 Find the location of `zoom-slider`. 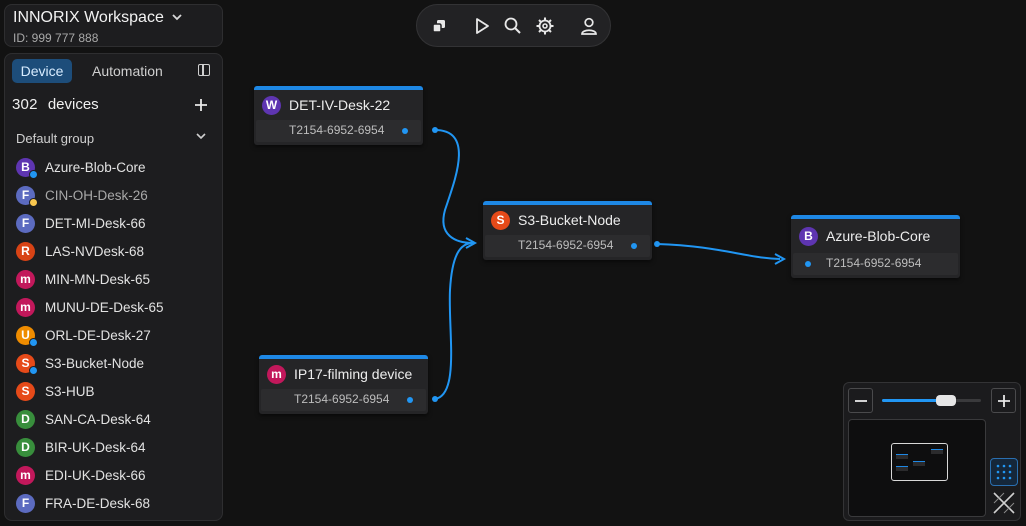

zoom-slider is located at coordinates (931, 400).